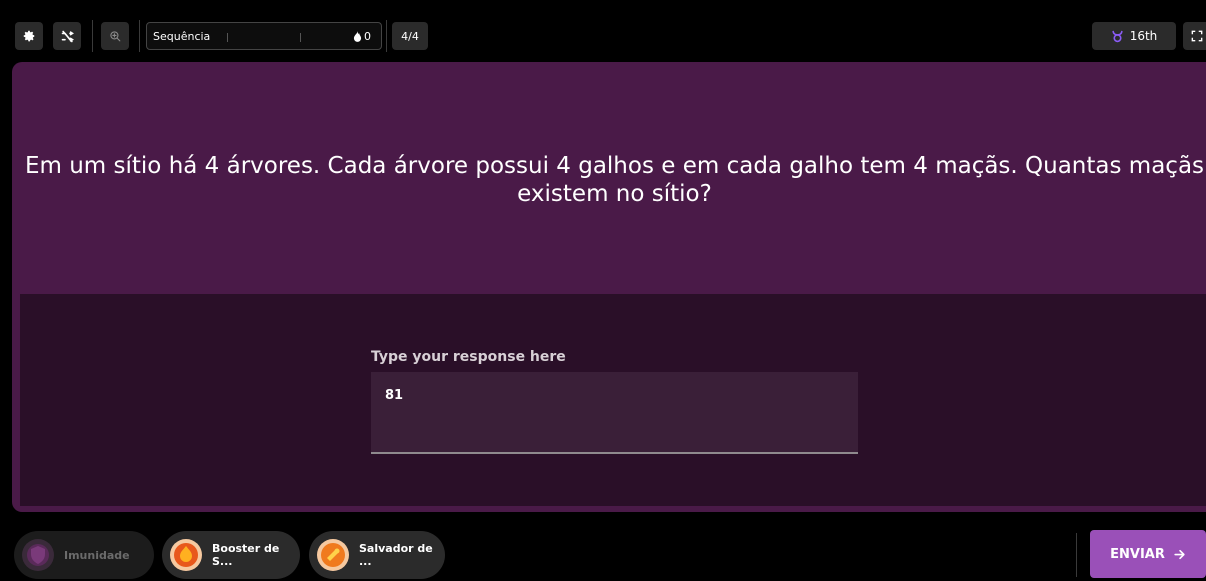  I want to click on top-bar: Sequência 0 4/4 16th, so click(603, 31).